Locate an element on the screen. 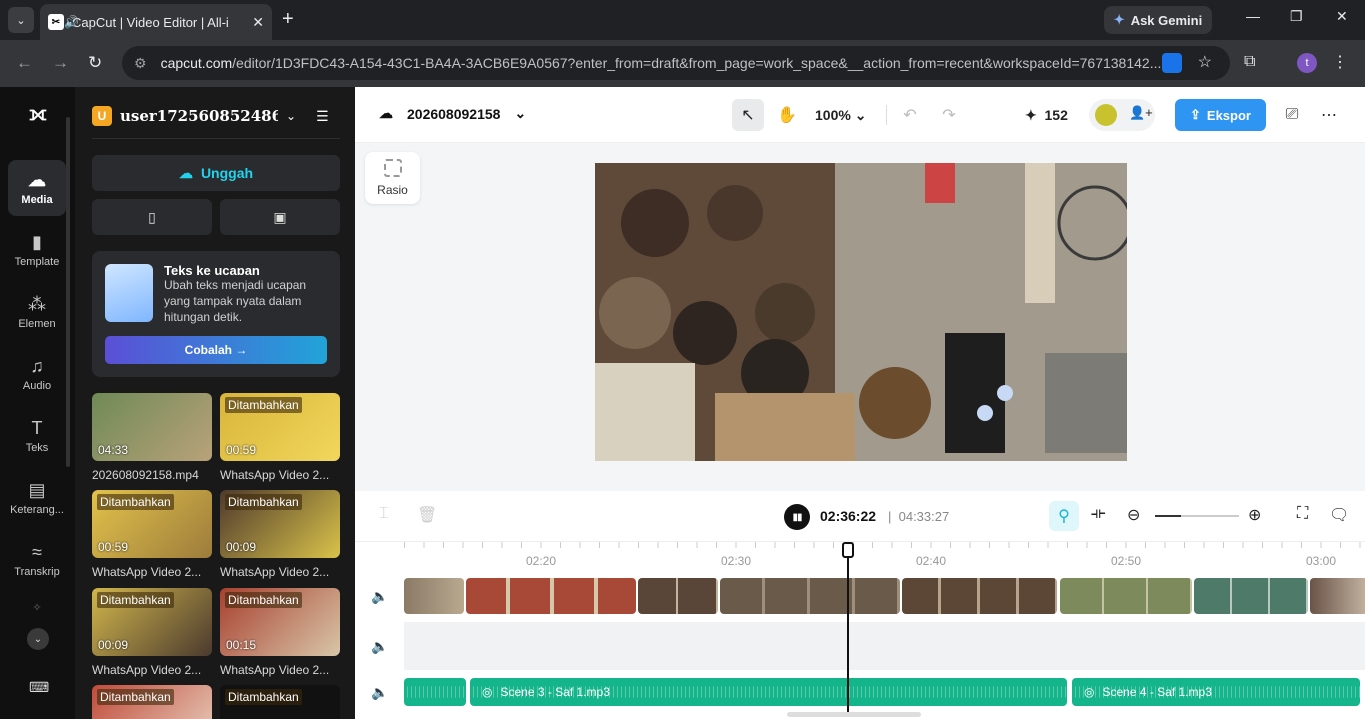 The height and width of the screenshot is (719, 1365). try-now-button: Cobalah → is located at coordinates (216, 350).